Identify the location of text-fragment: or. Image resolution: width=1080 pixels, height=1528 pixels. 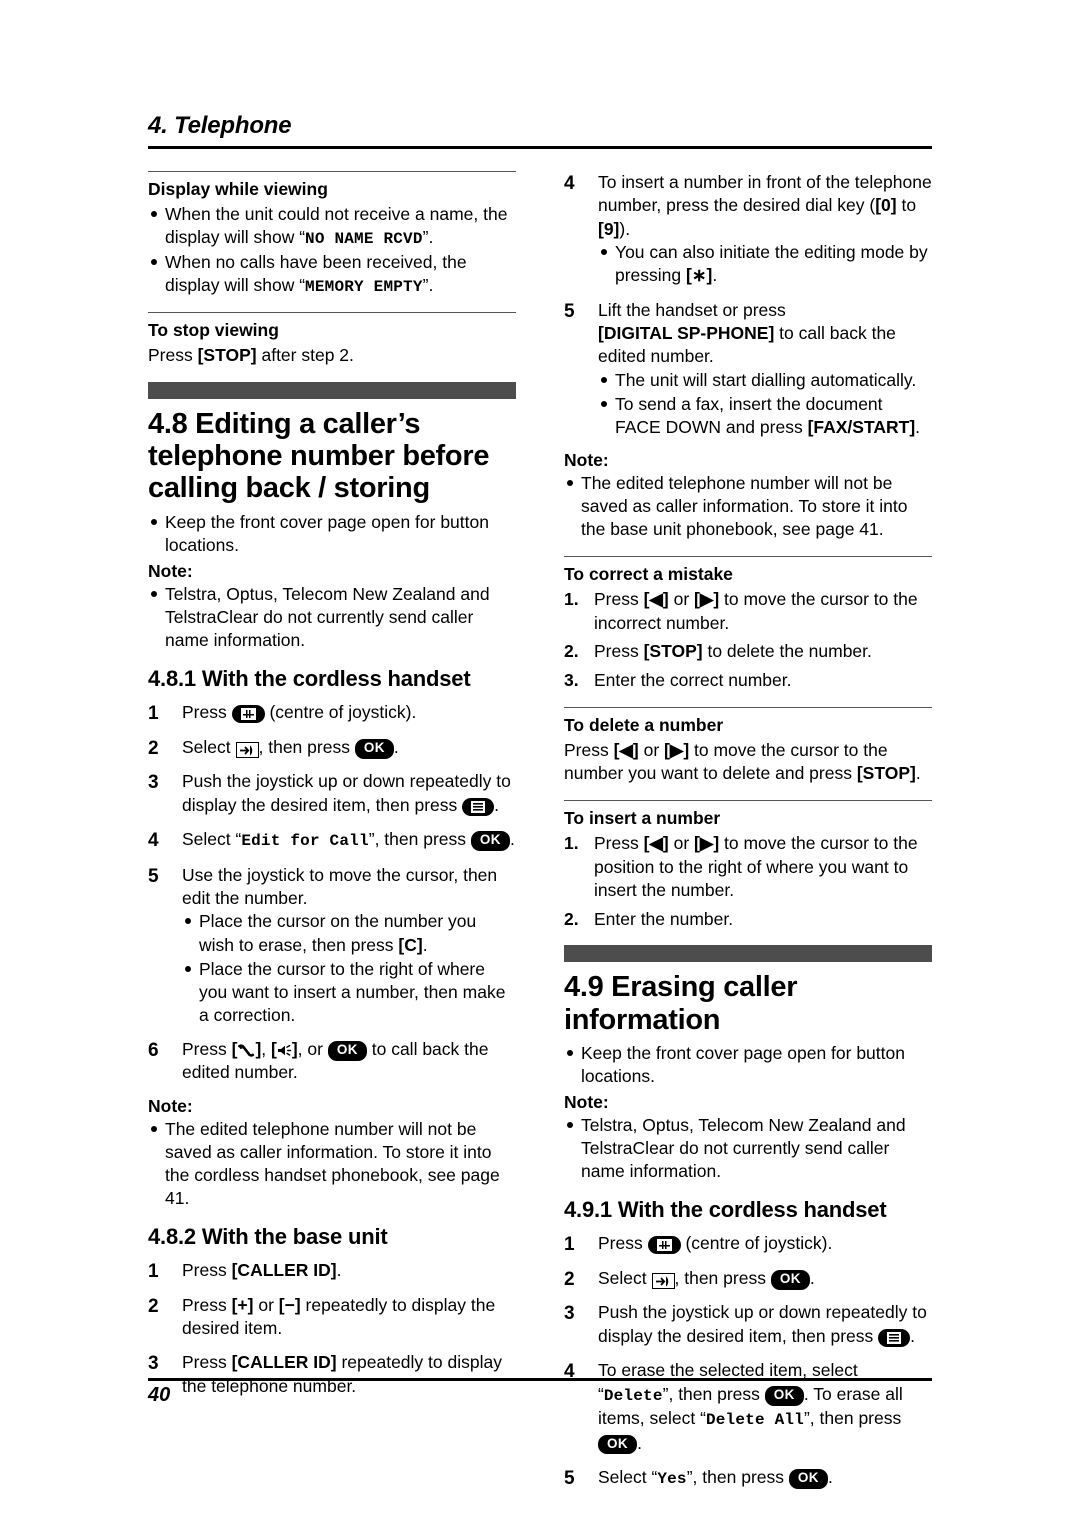
(651, 750).